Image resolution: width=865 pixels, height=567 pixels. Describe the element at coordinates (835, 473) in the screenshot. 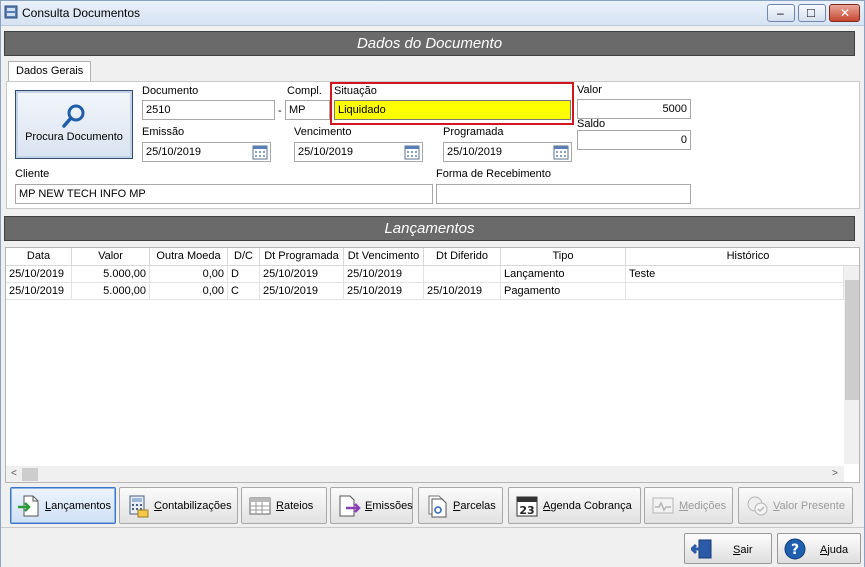

I see `scroll-right-icon: >` at that location.